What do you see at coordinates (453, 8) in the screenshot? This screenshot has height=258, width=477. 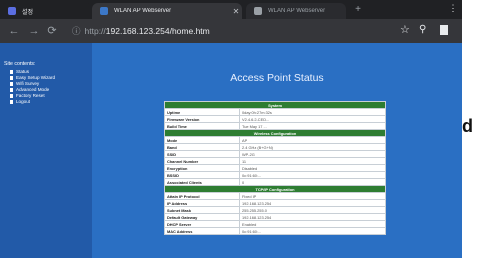 I see `more-vert-icon: ⋮` at bounding box center [453, 8].